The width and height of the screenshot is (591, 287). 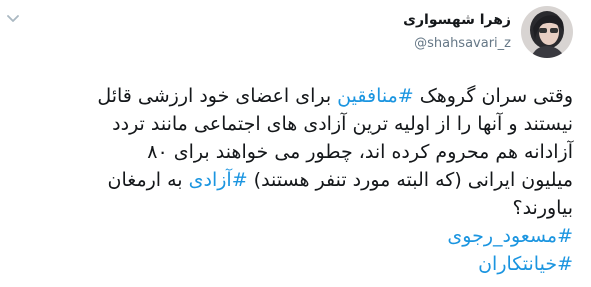 I want to click on hashtag-link: #خیانتکاران, so click(x=525, y=264).